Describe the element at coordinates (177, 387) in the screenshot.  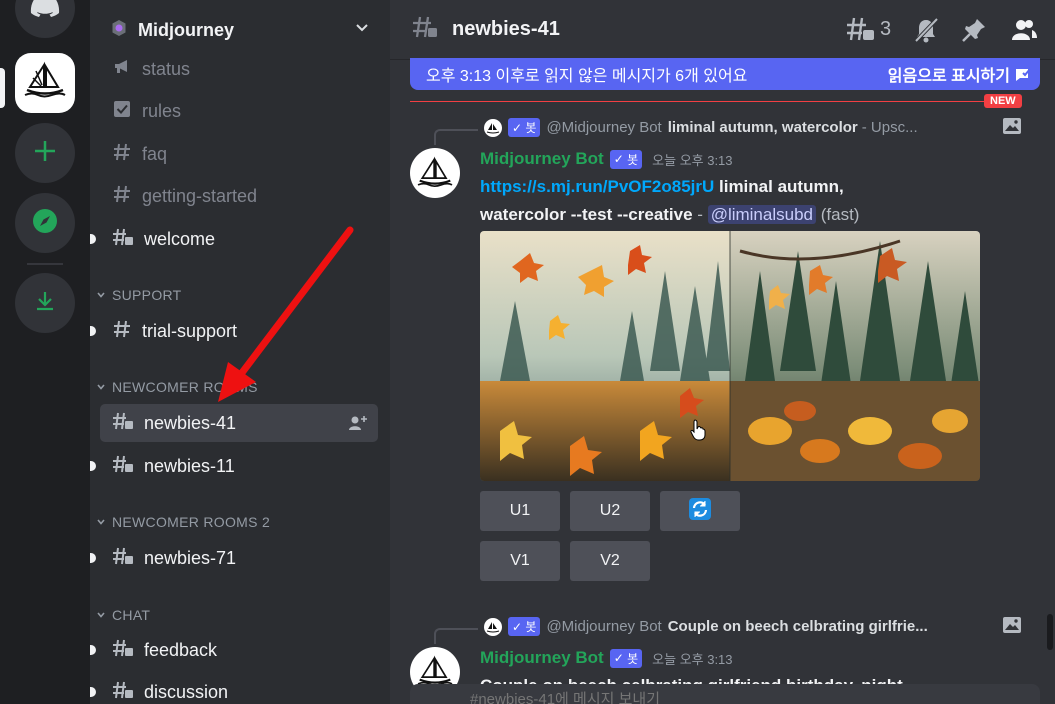
I see `category-newcomer-rooms: NEWCOMER ROOMS` at that location.